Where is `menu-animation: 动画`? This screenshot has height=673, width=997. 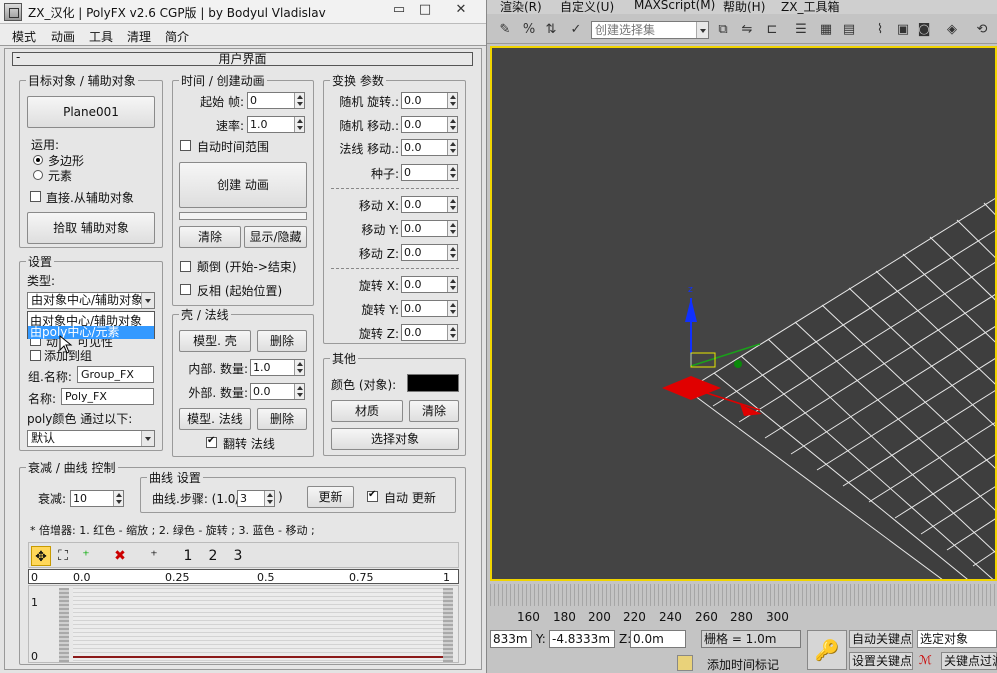 menu-animation: 动画 is located at coordinates (63, 36).